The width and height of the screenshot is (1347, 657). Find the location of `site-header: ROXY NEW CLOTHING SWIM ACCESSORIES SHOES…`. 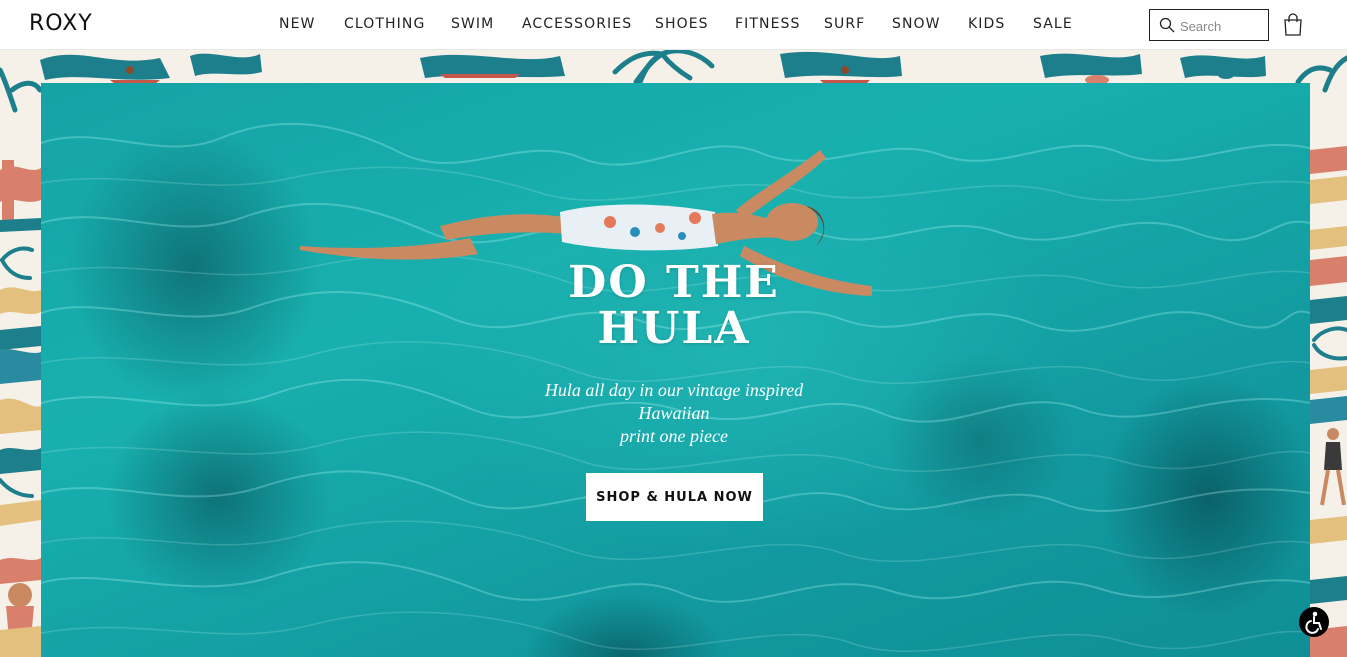

site-header: ROXY NEW CLOTHING SWIM ACCESSORIES SHOES… is located at coordinates (673, 25).